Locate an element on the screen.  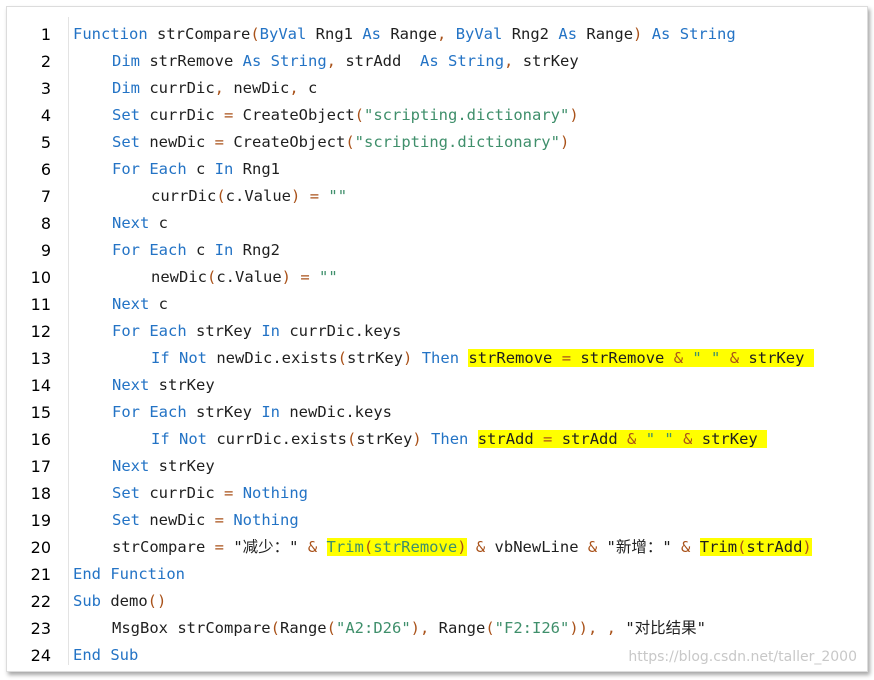
highlighted-token: strRemove is located at coordinates (515, 358).